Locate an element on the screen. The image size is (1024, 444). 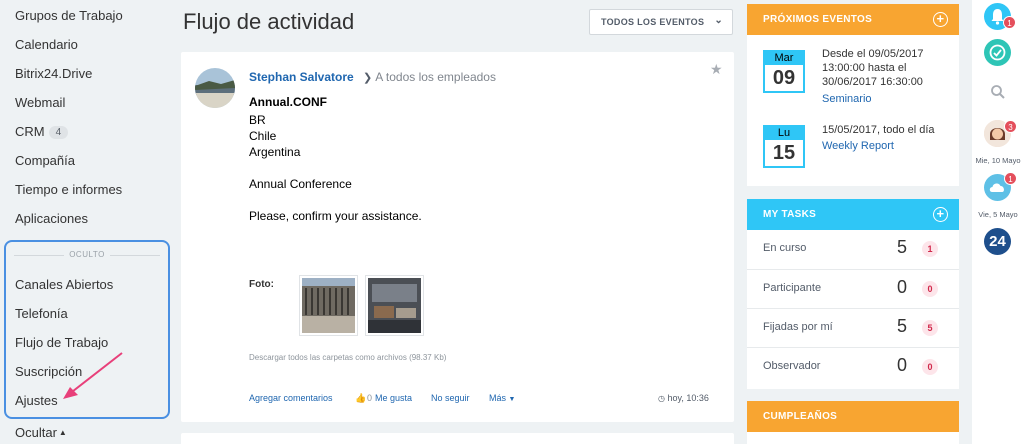
nav-item-company: Compañía is located at coordinates (45, 160).